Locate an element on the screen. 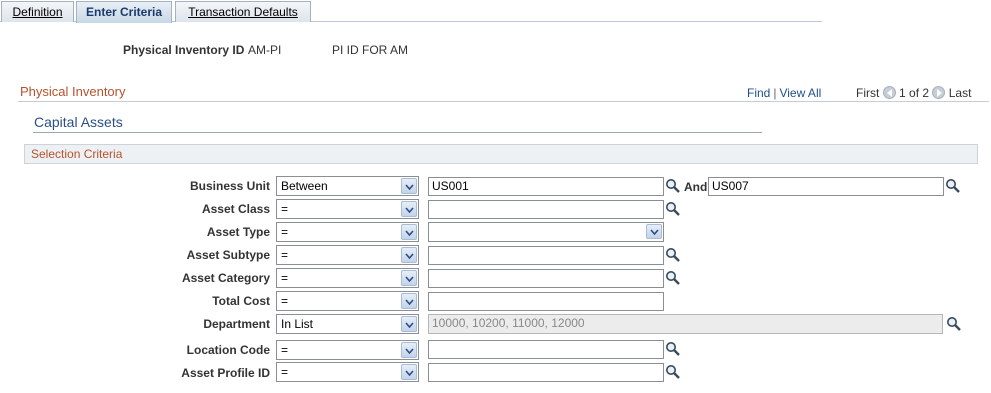 Image resolution: width=991 pixels, height=393 pixels. department-label: Department is located at coordinates (236, 324).